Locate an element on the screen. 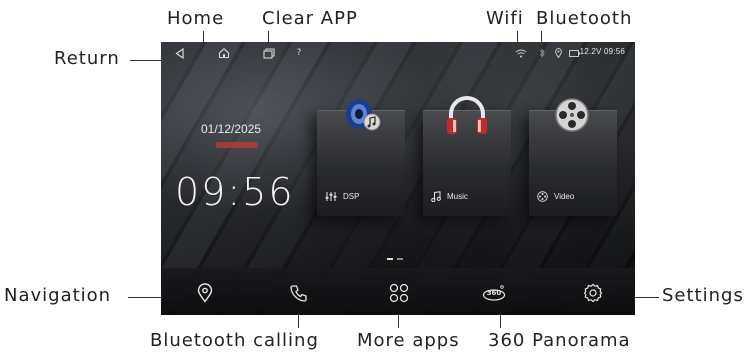 The width and height of the screenshot is (755, 356). bottom-dock: 360 is located at coordinates (398, 291).